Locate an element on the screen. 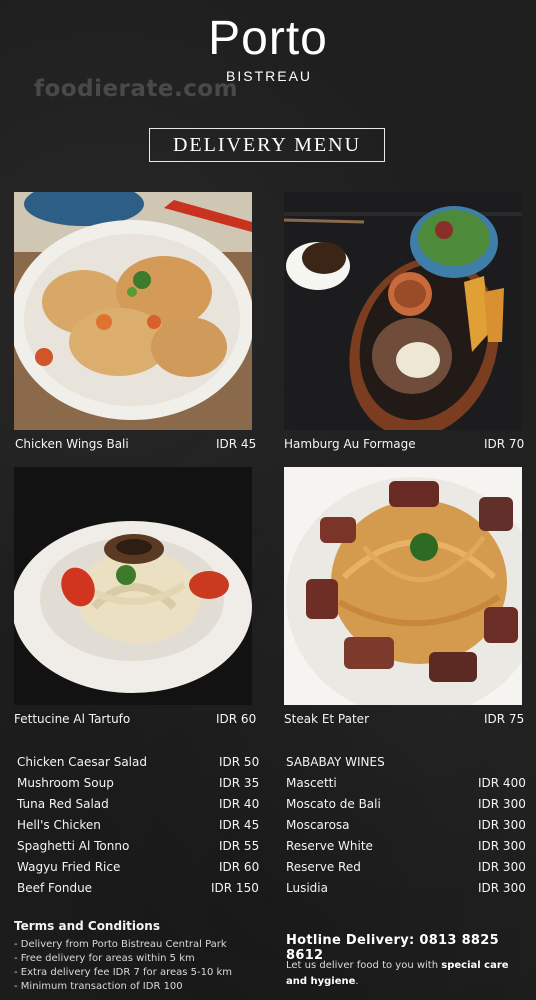 The image size is (536, 1000). featured-name-1: Chicken Wings Bali is located at coordinates (72, 444).